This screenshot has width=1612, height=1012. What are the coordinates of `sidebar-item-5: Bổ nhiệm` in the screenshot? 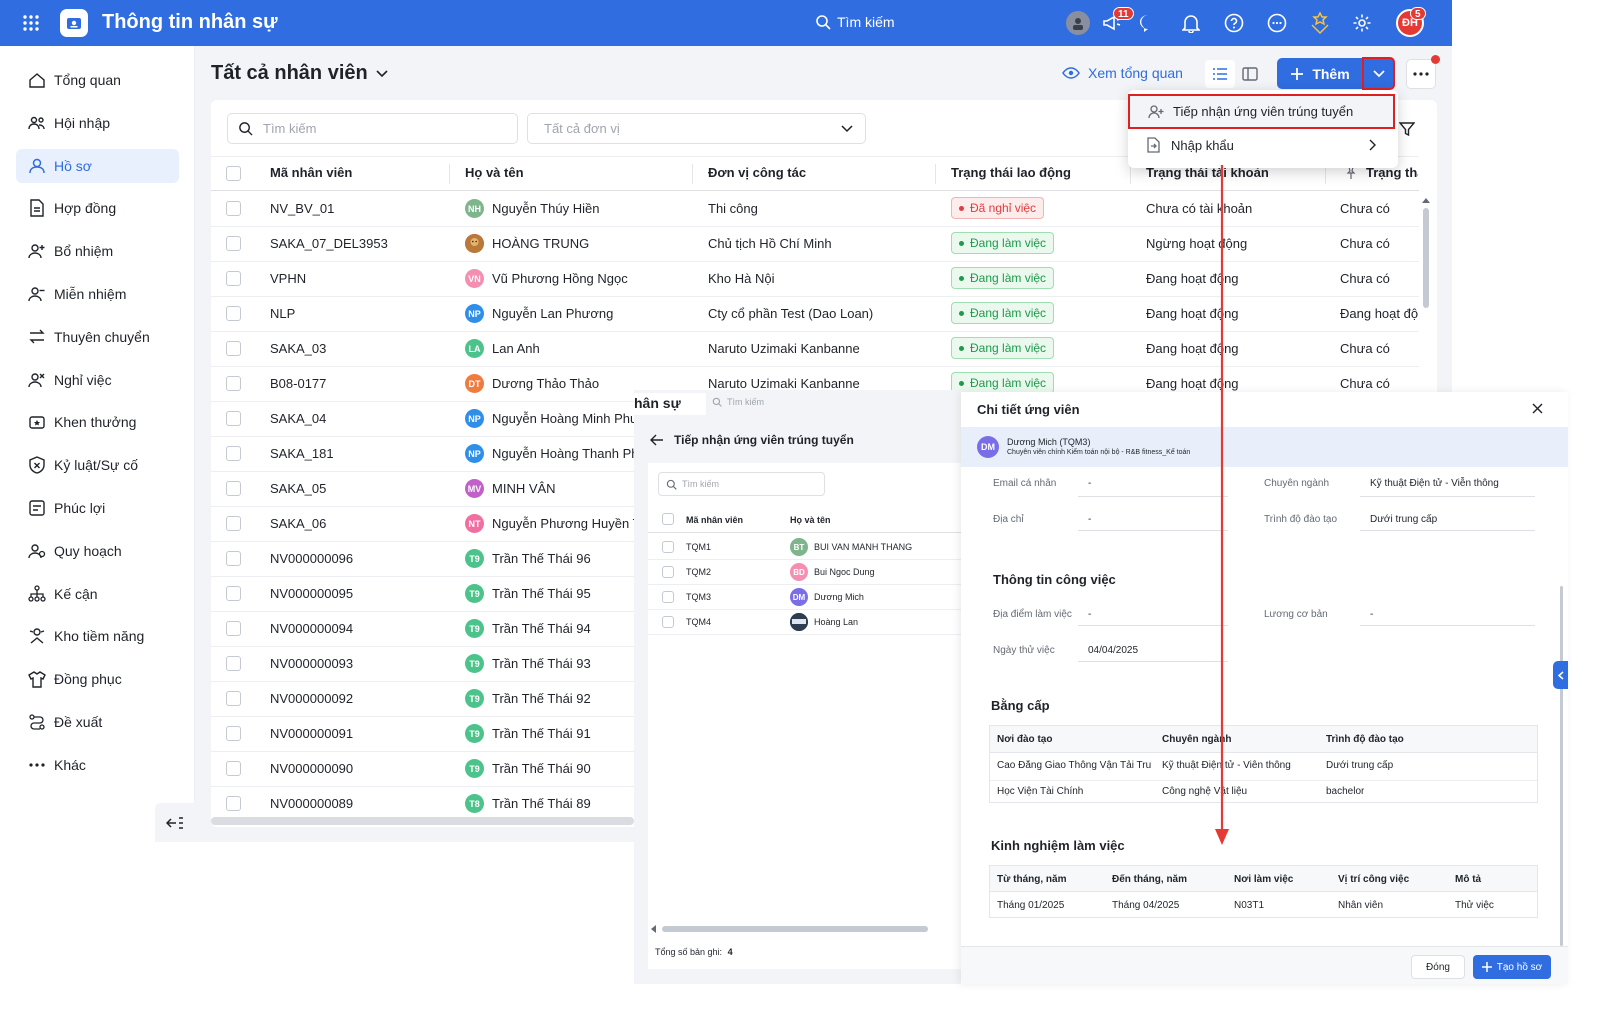 It's located at (97, 251).